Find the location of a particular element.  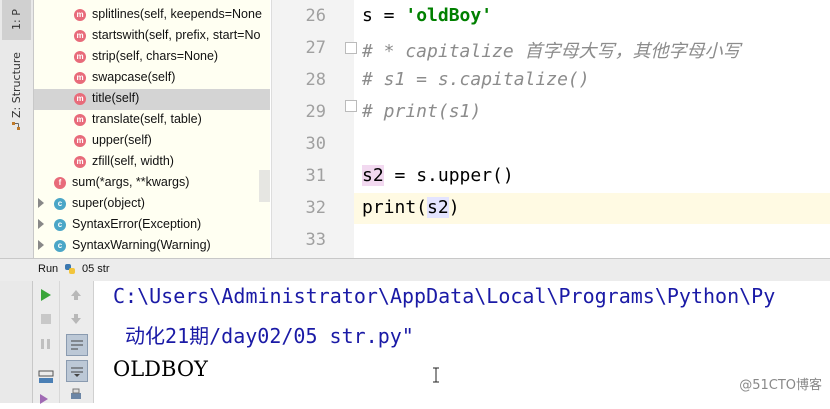

string-literal: 'oldBoy' is located at coordinates (449, 15).